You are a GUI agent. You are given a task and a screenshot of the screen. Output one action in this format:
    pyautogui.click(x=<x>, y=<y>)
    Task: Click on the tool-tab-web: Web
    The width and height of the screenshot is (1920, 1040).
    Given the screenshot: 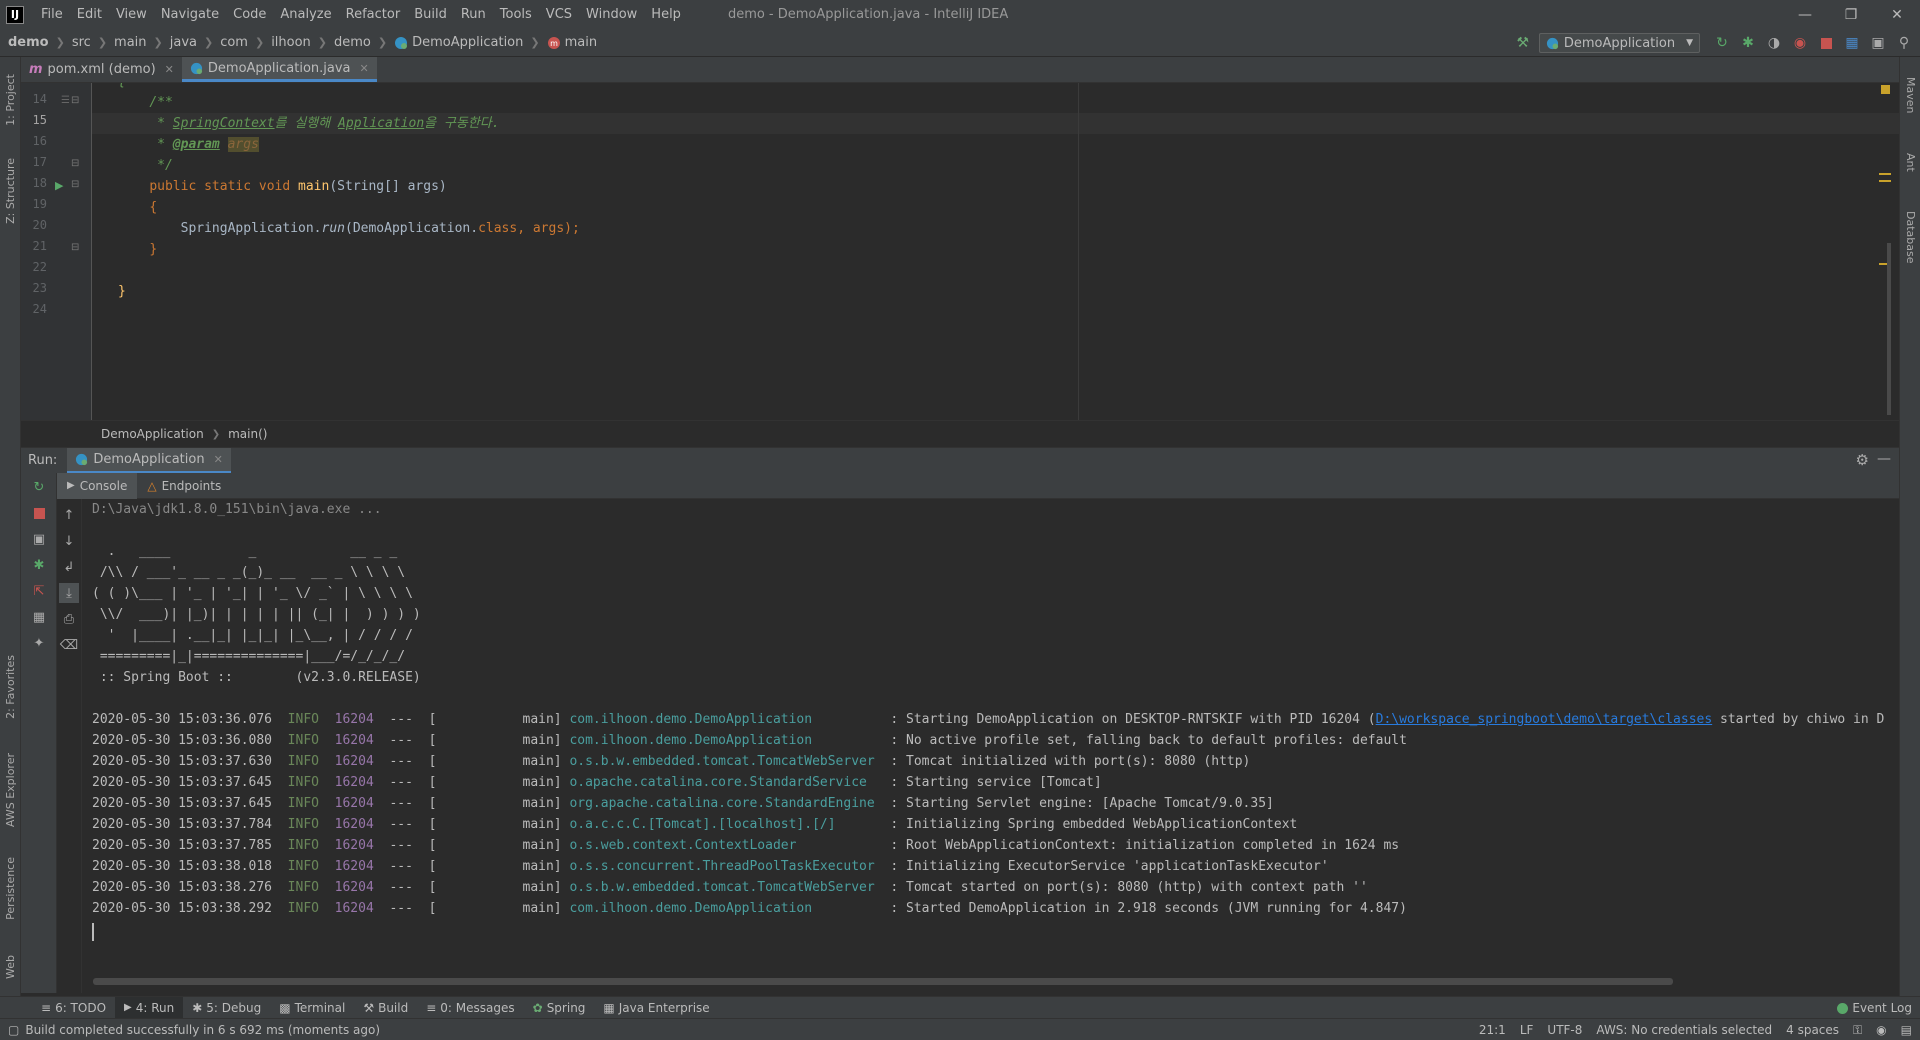 What is the action you would take?
    pyautogui.click(x=10, y=967)
    